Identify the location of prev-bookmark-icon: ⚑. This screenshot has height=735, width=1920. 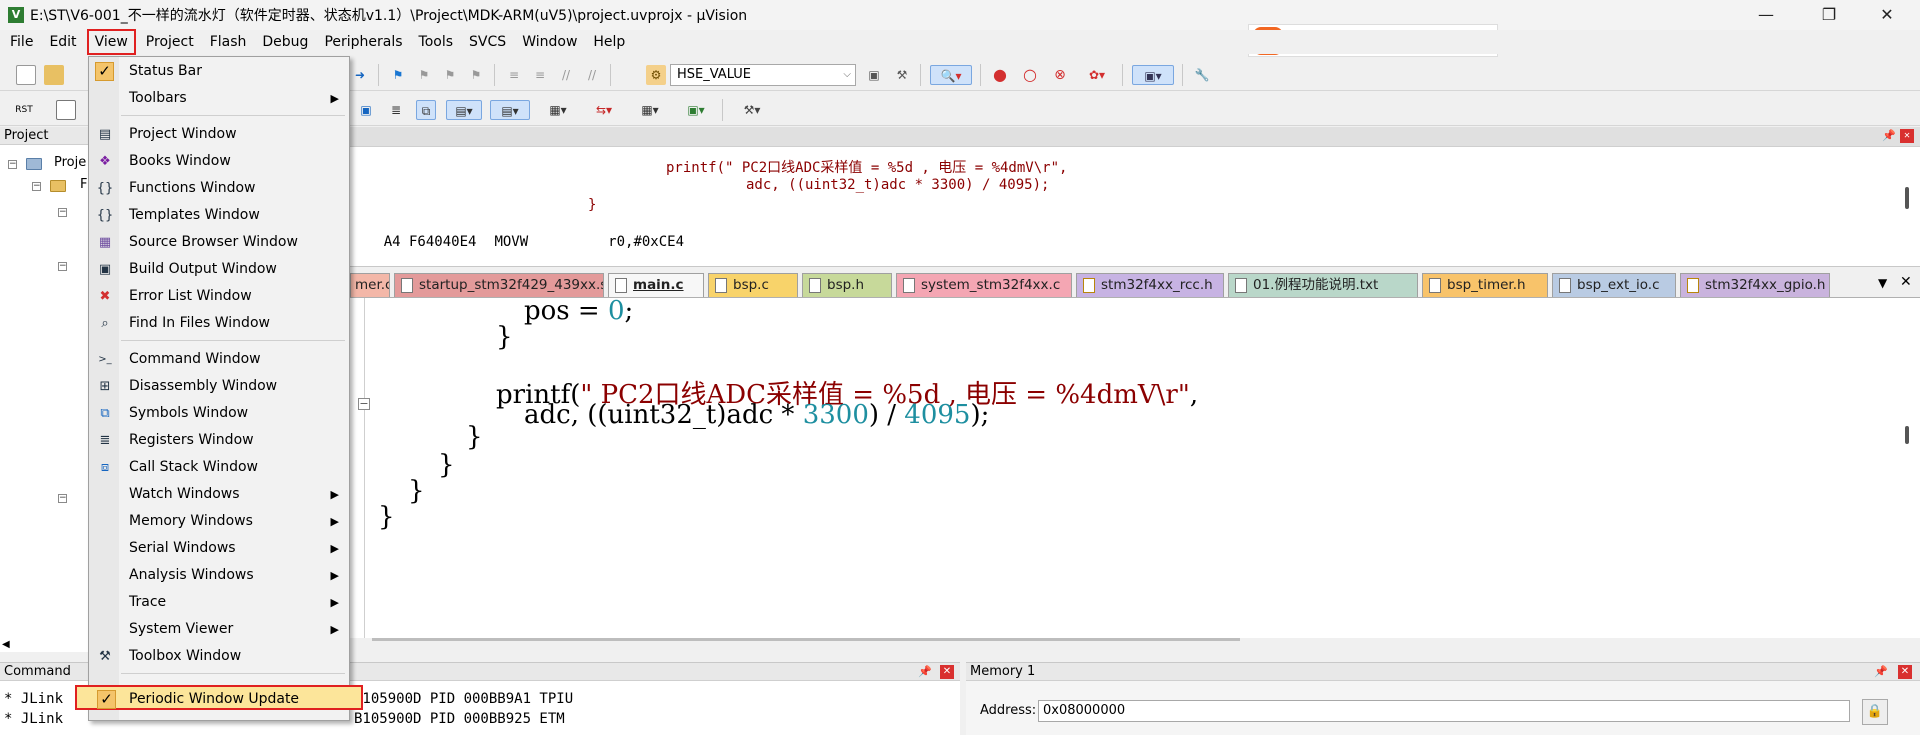
(424, 75).